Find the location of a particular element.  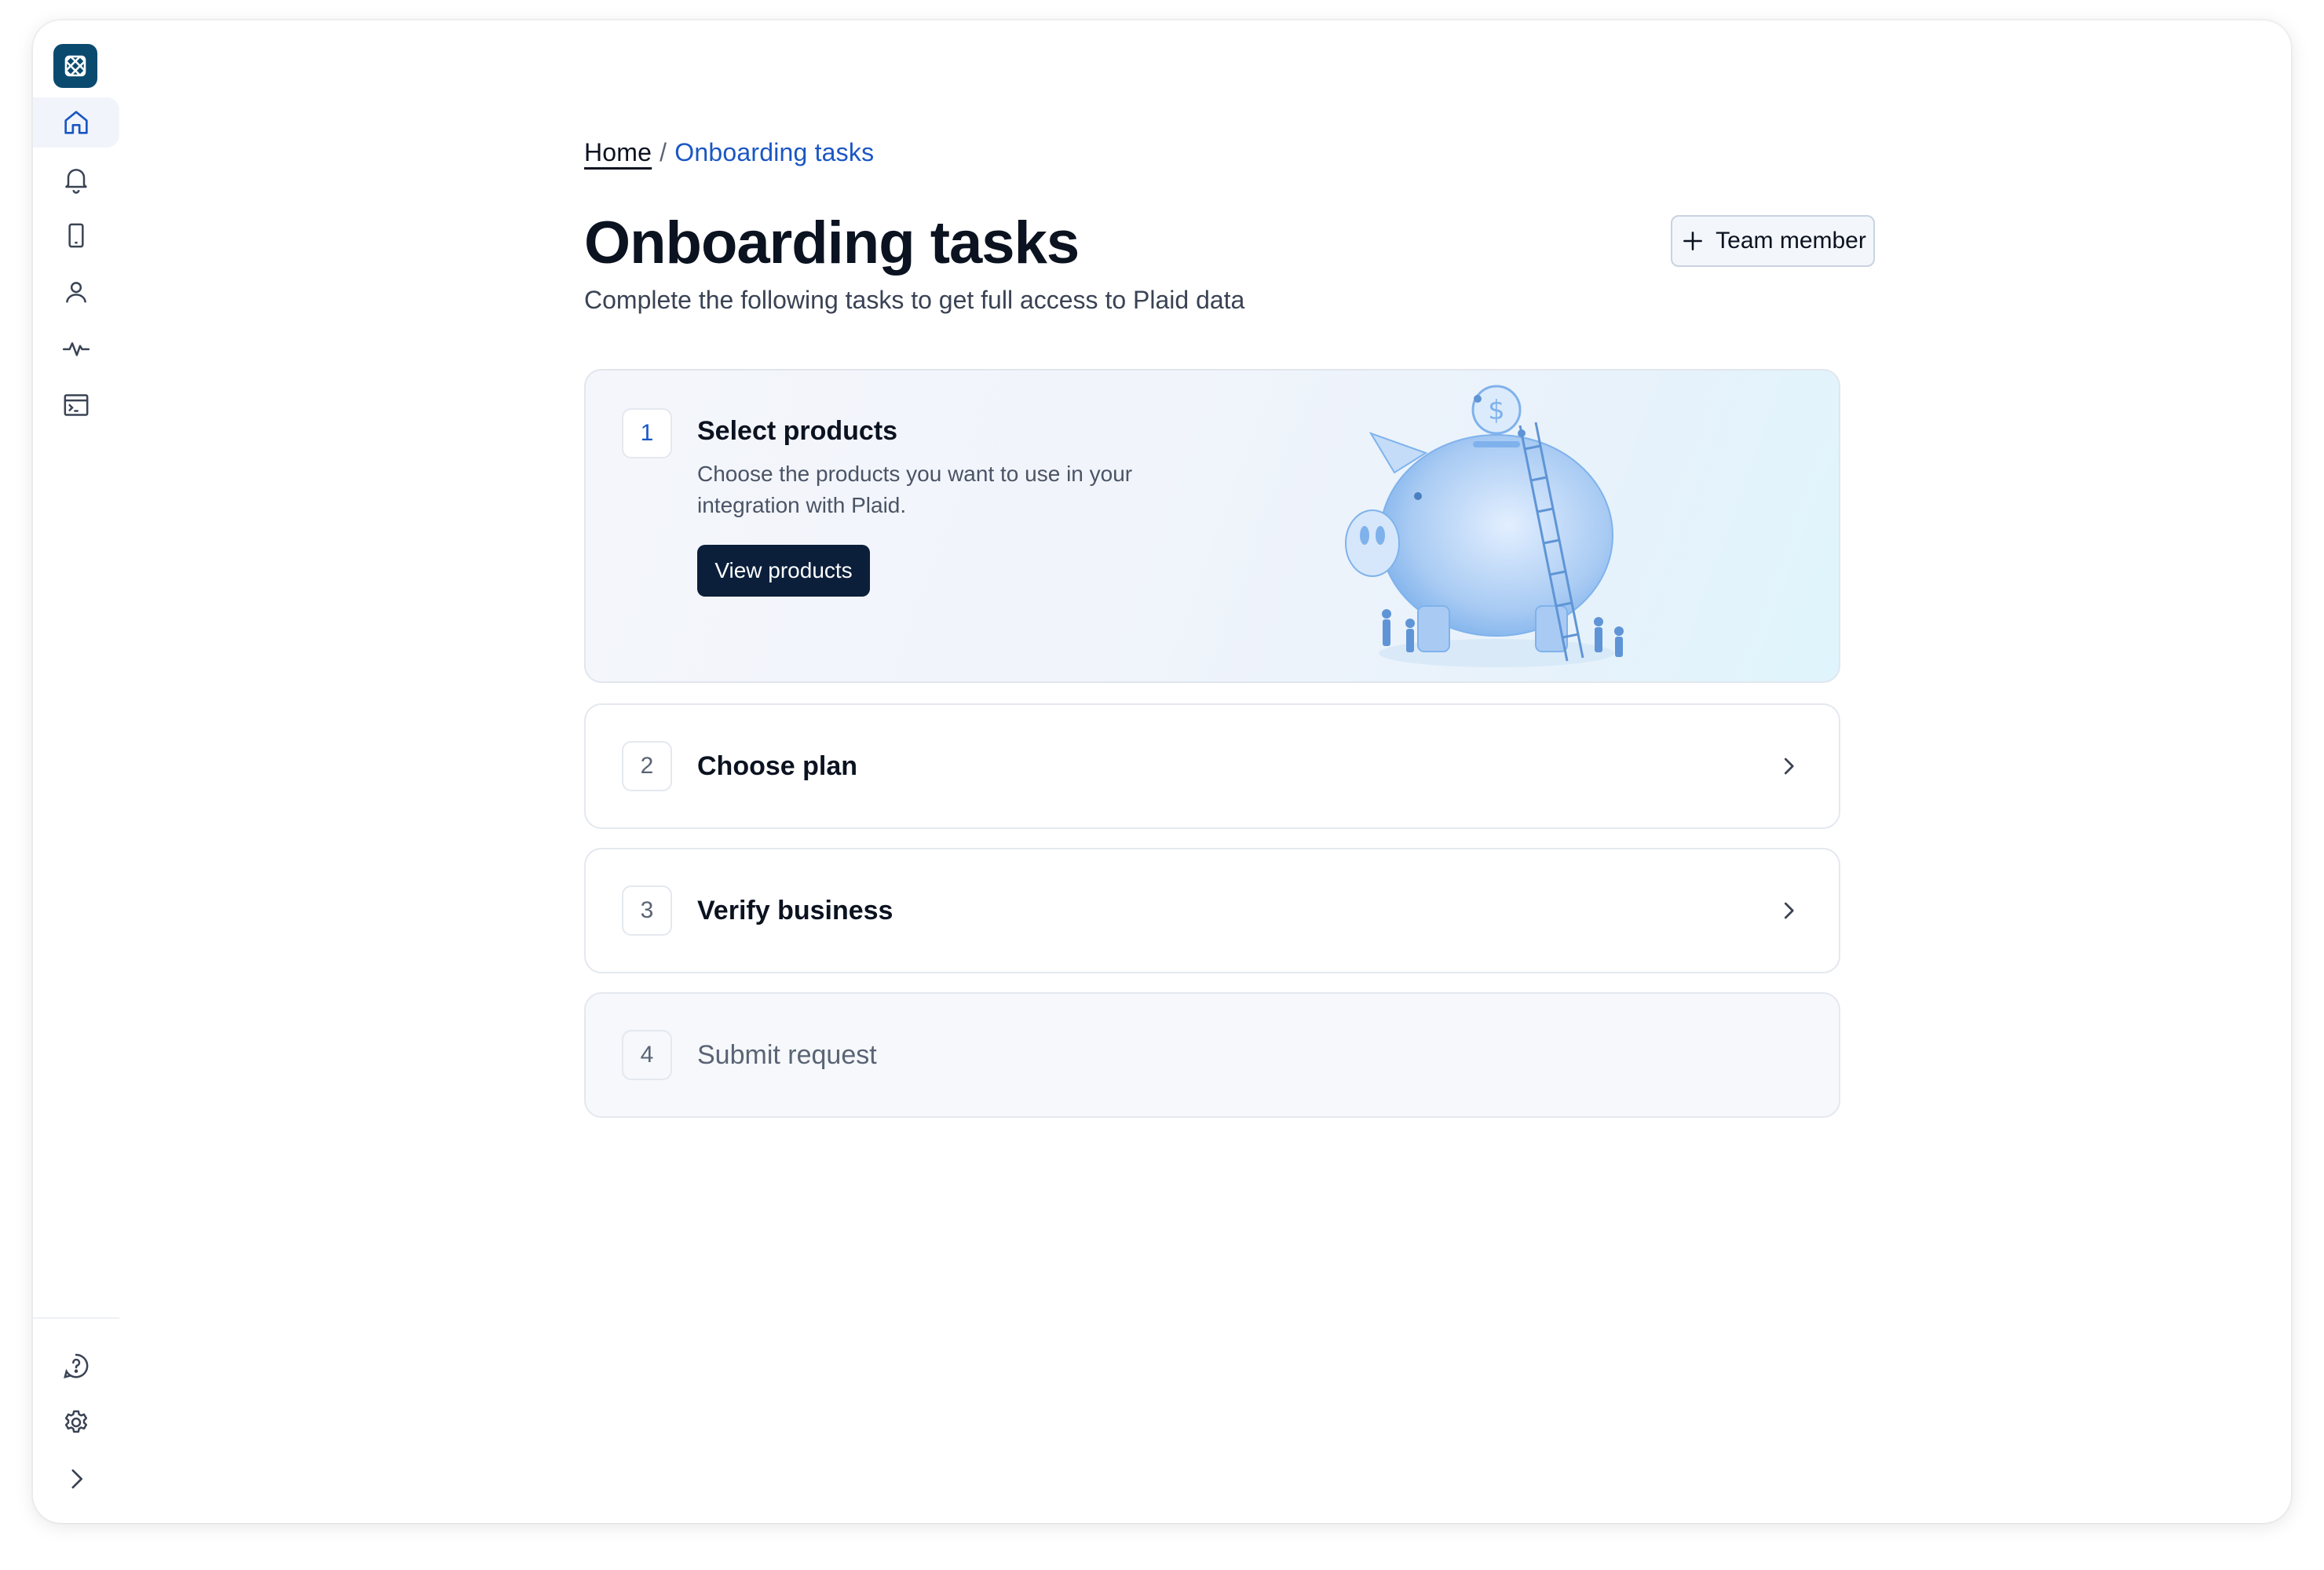

user-icon is located at coordinates (76, 292).